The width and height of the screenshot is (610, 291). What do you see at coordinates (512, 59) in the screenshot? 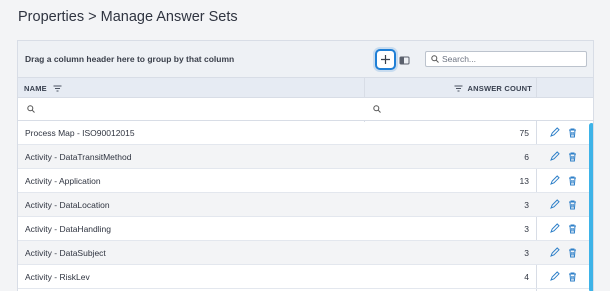
I see `search-input` at bounding box center [512, 59].